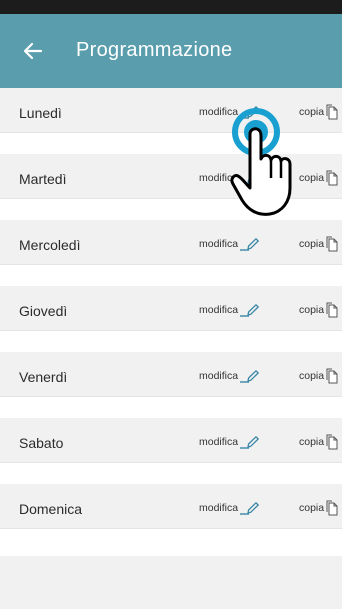 The image size is (342, 610). Describe the element at coordinates (51, 509) in the screenshot. I see `day-label: Domenica` at that location.